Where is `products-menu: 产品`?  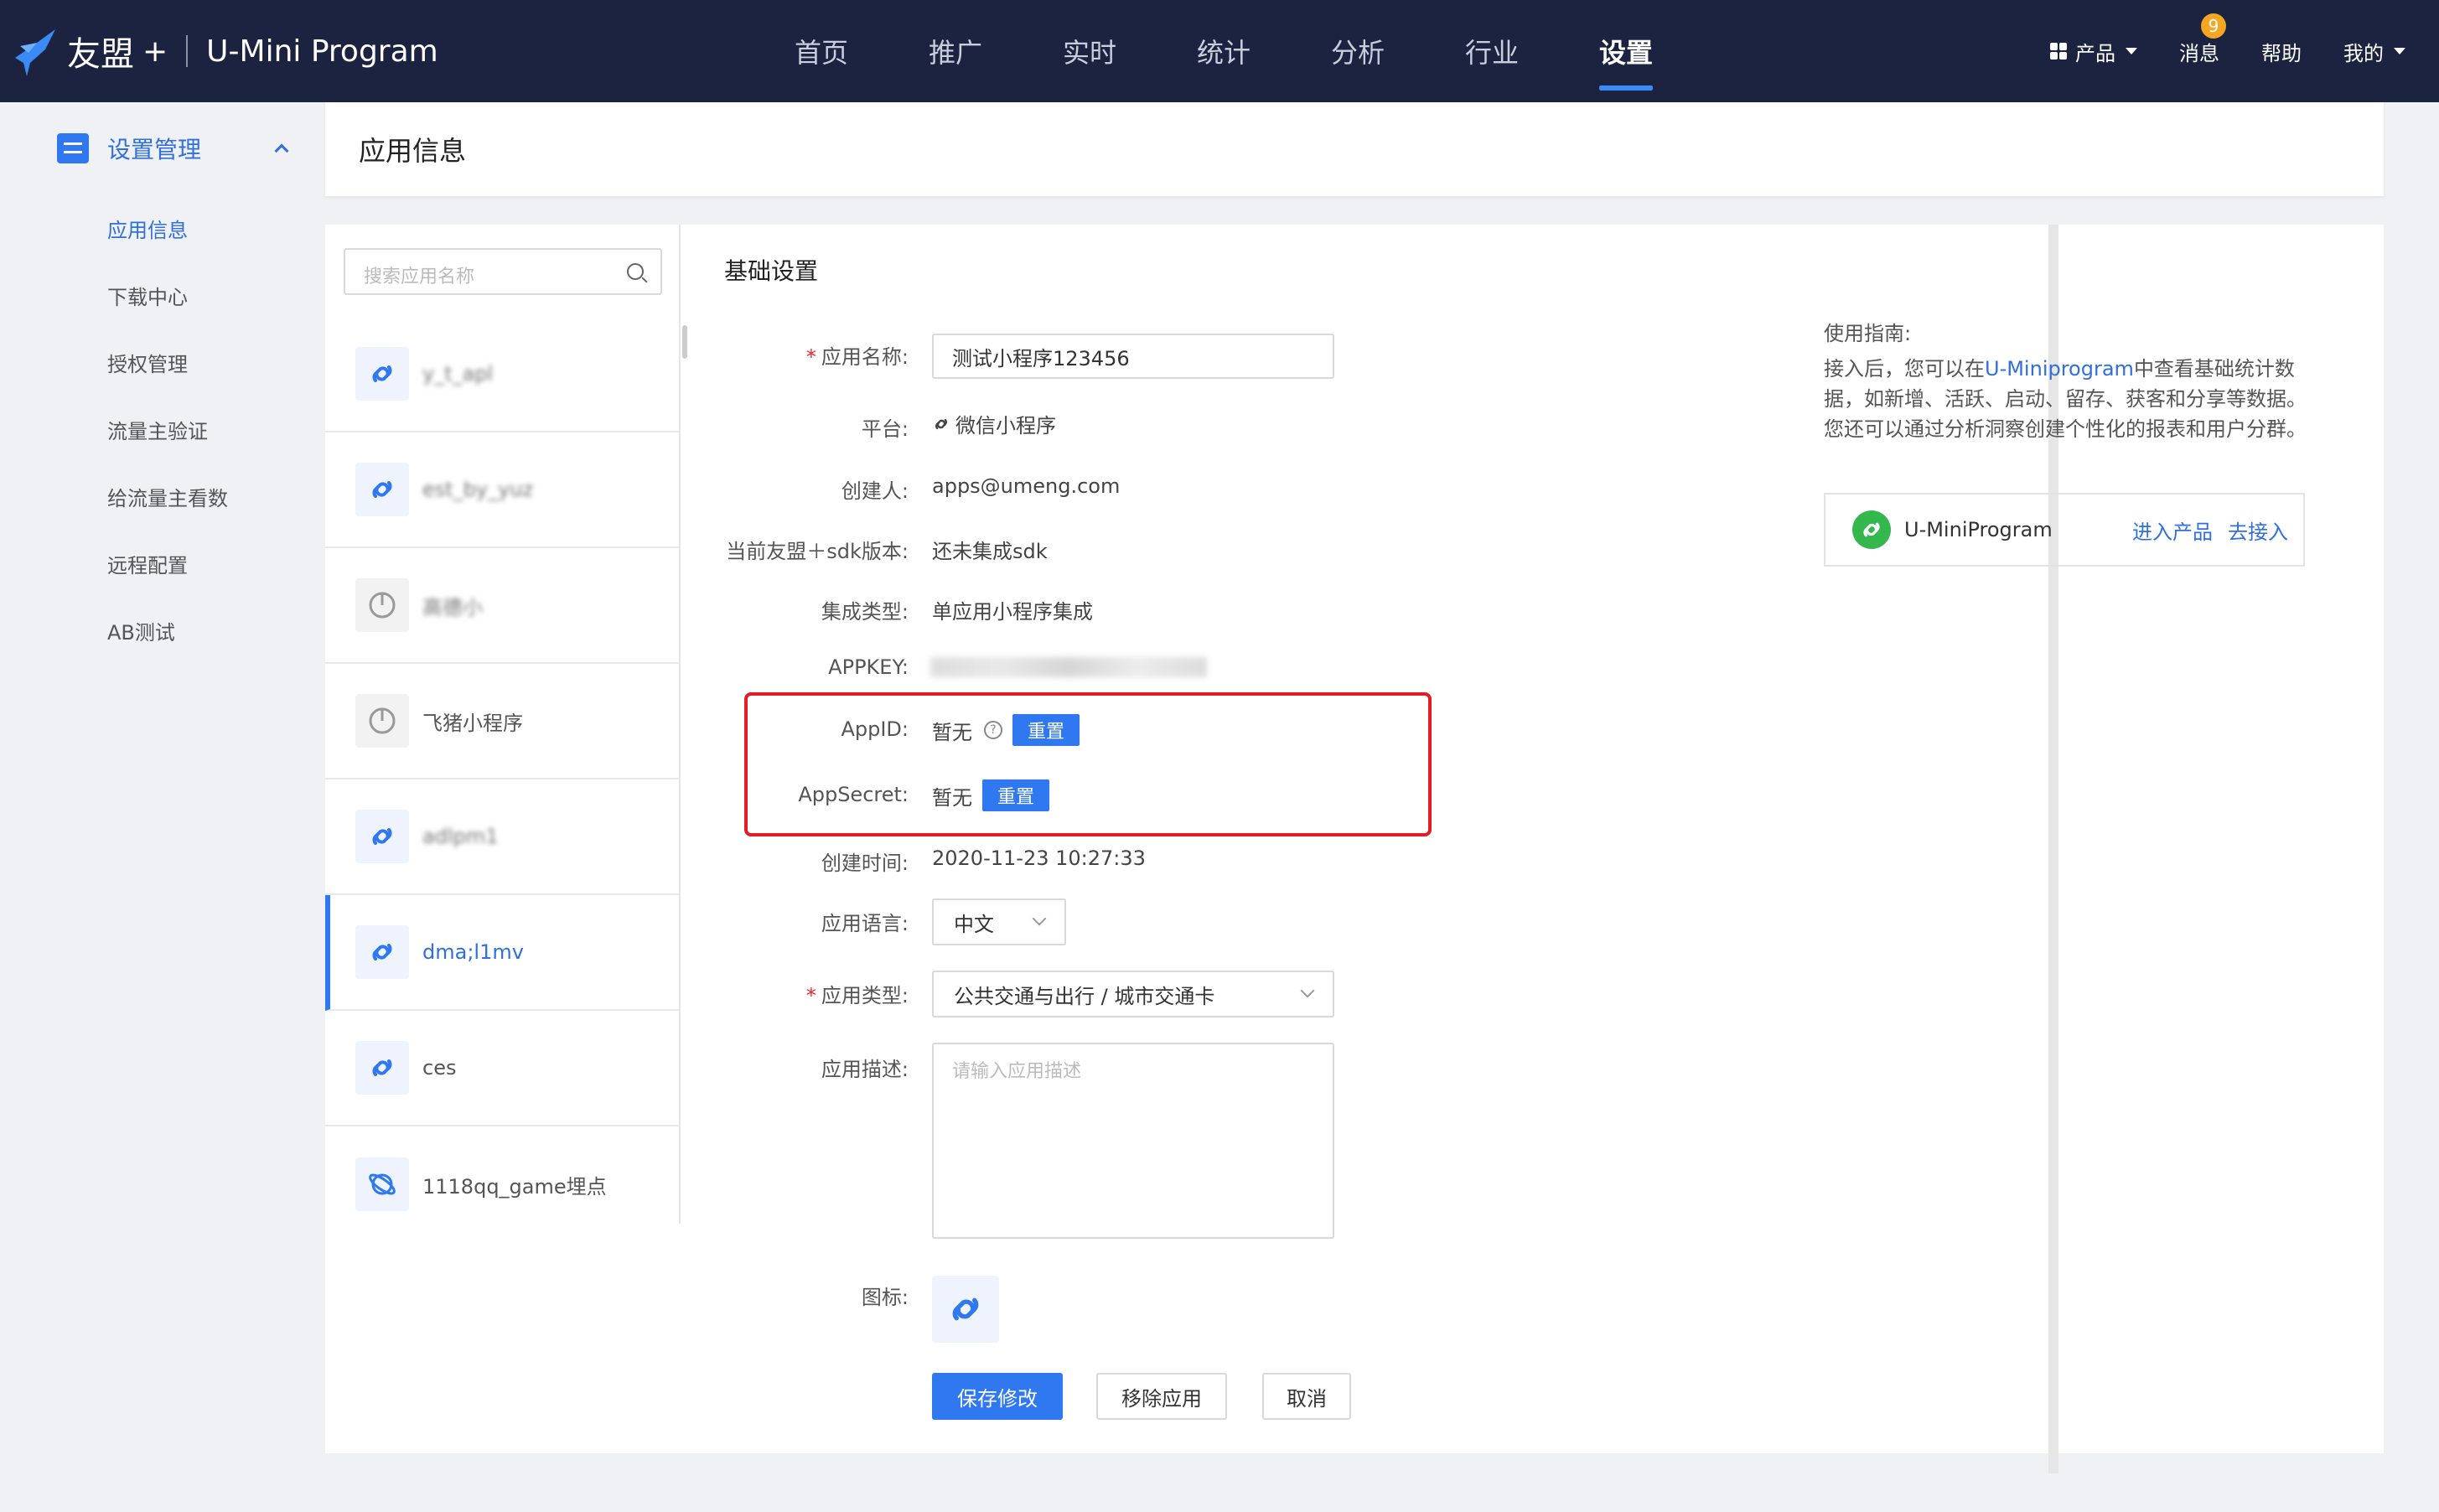
products-menu: 产品 is located at coordinates (2093, 51).